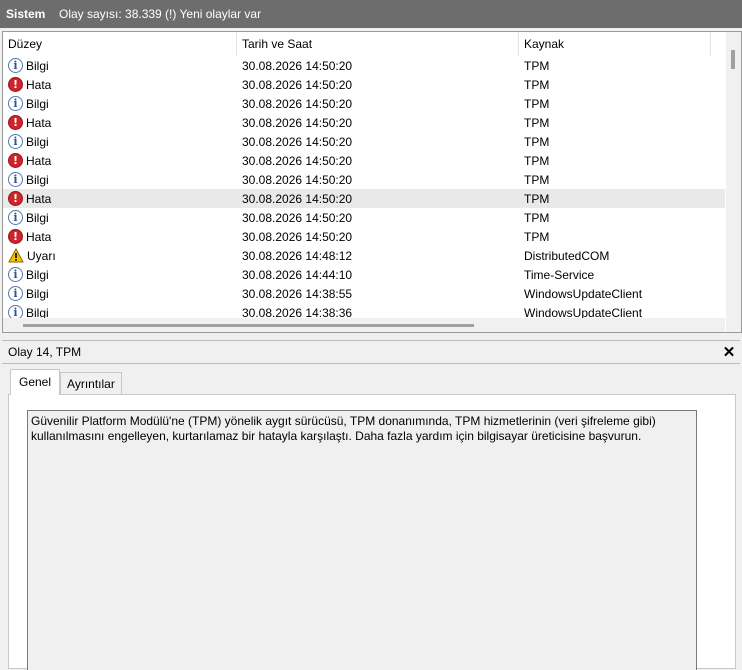 This screenshot has width=742, height=670. Describe the element at coordinates (364, 274) in the screenshot. I see `table-row: i Bilgi 30.08.2026 14:44:10 Time-Service` at that location.